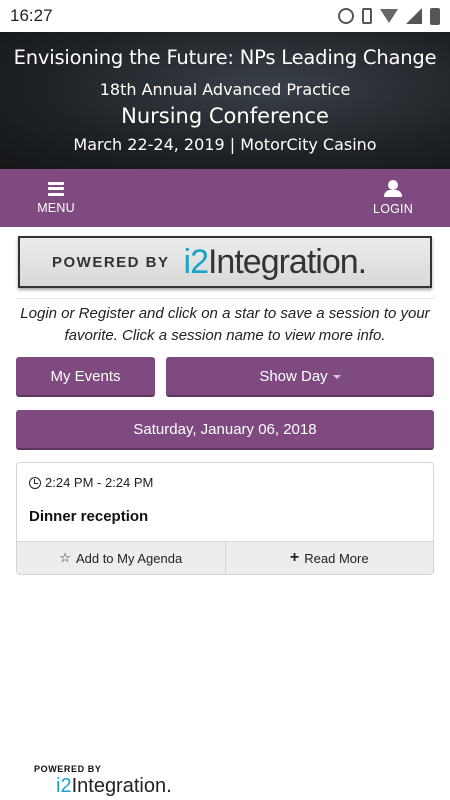  Describe the element at coordinates (31, 15) in the screenshot. I see `status-time: 16:27` at that location.